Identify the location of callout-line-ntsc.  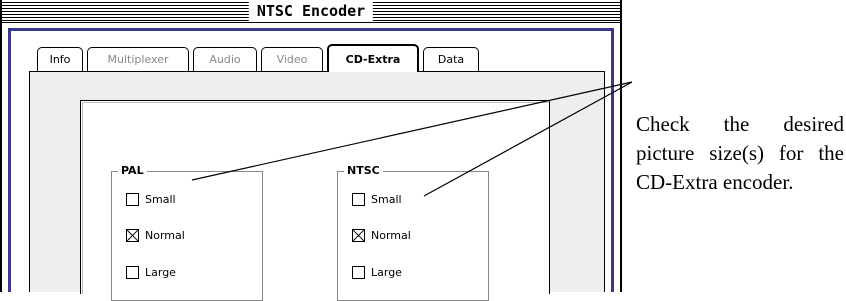
(528, 139).